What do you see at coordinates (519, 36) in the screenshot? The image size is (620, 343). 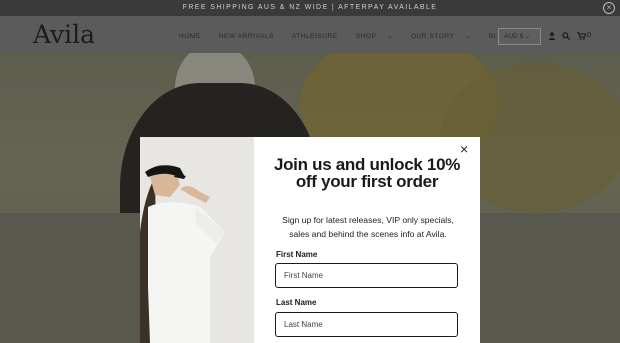 I see `currency-select: AUD $ ⌄` at bounding box center [519, 36].